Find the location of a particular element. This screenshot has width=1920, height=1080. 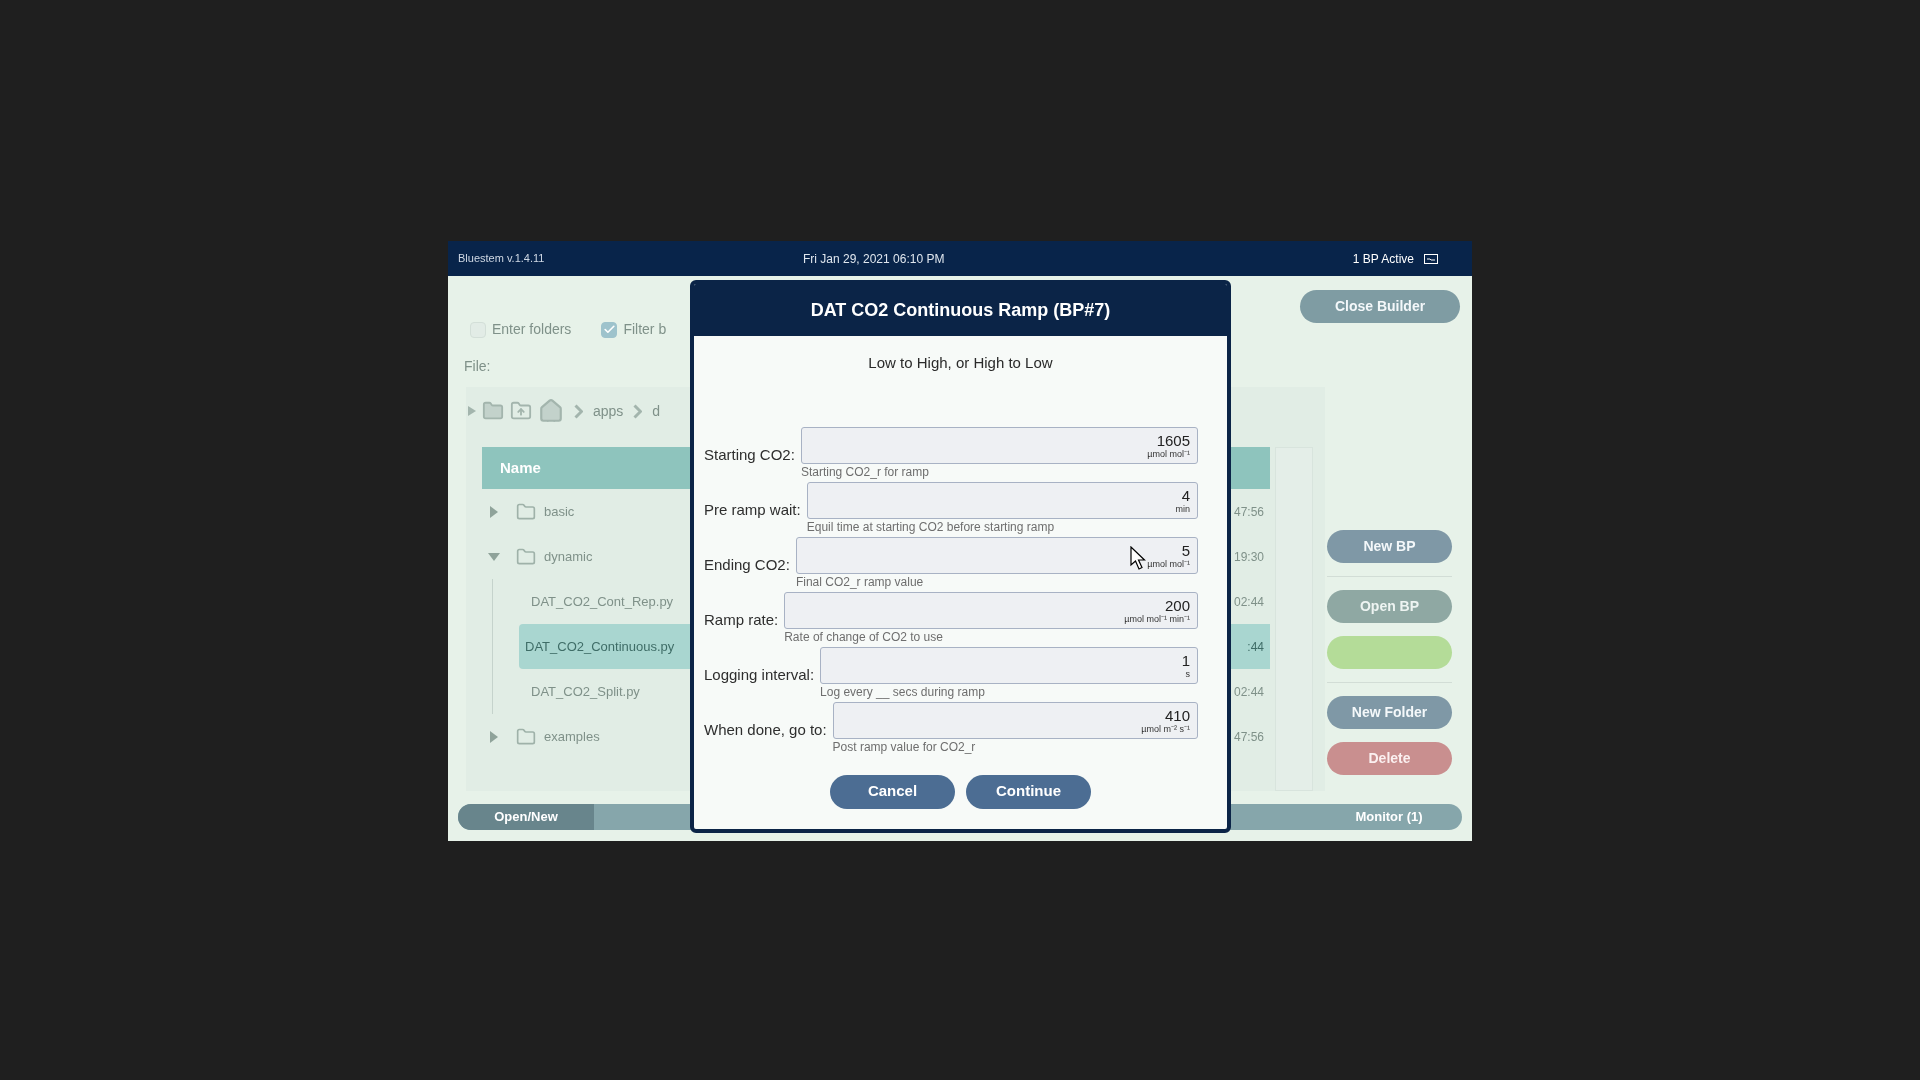

field-label: Starting CO2: is located at coordinates (750, 454).